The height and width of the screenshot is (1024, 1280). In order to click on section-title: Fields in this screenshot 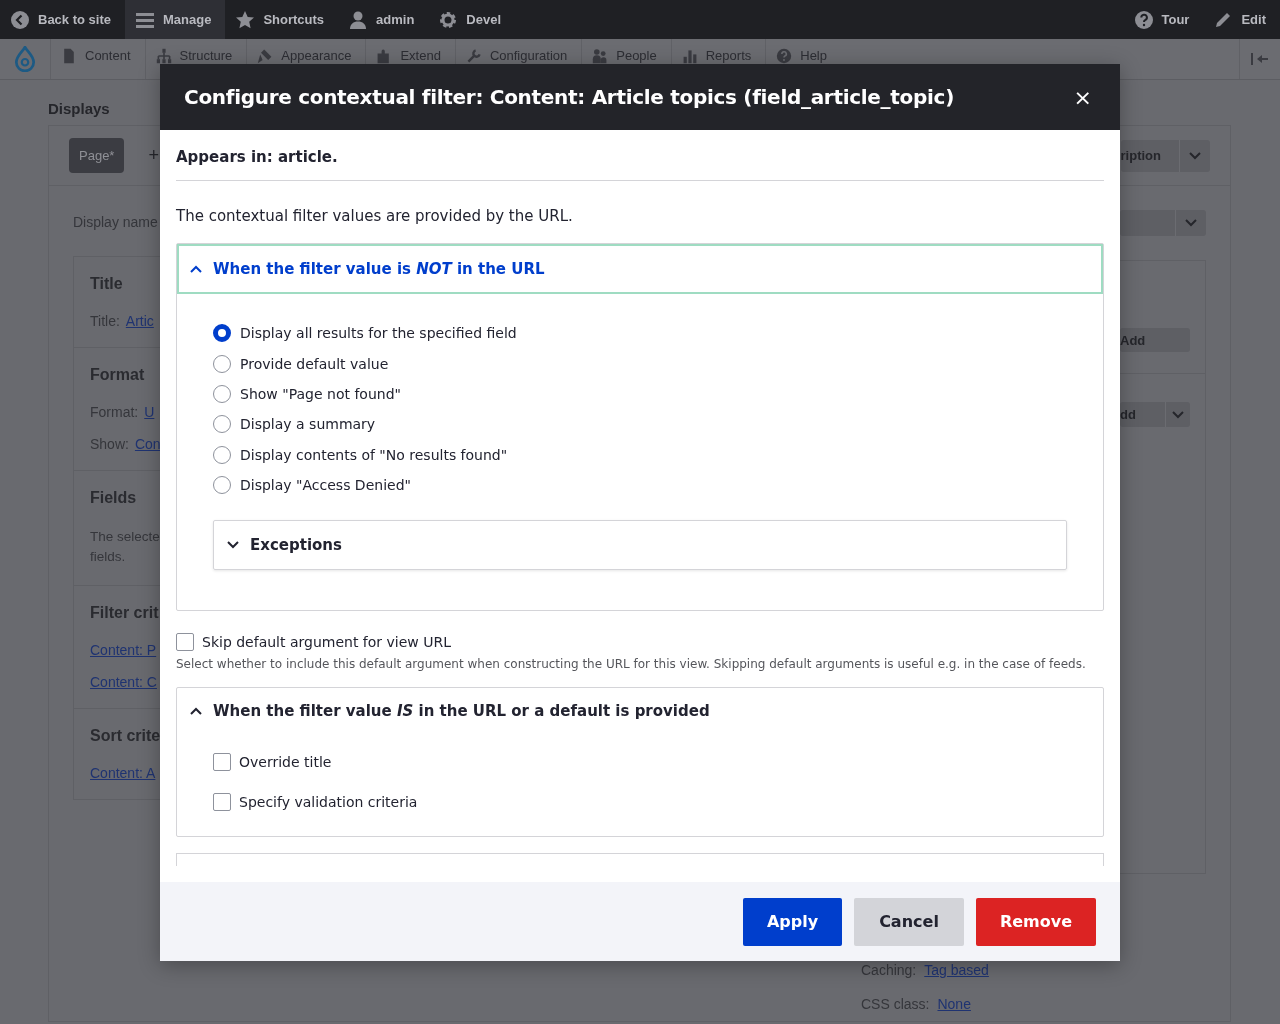, I will do `click(114, 498)`.